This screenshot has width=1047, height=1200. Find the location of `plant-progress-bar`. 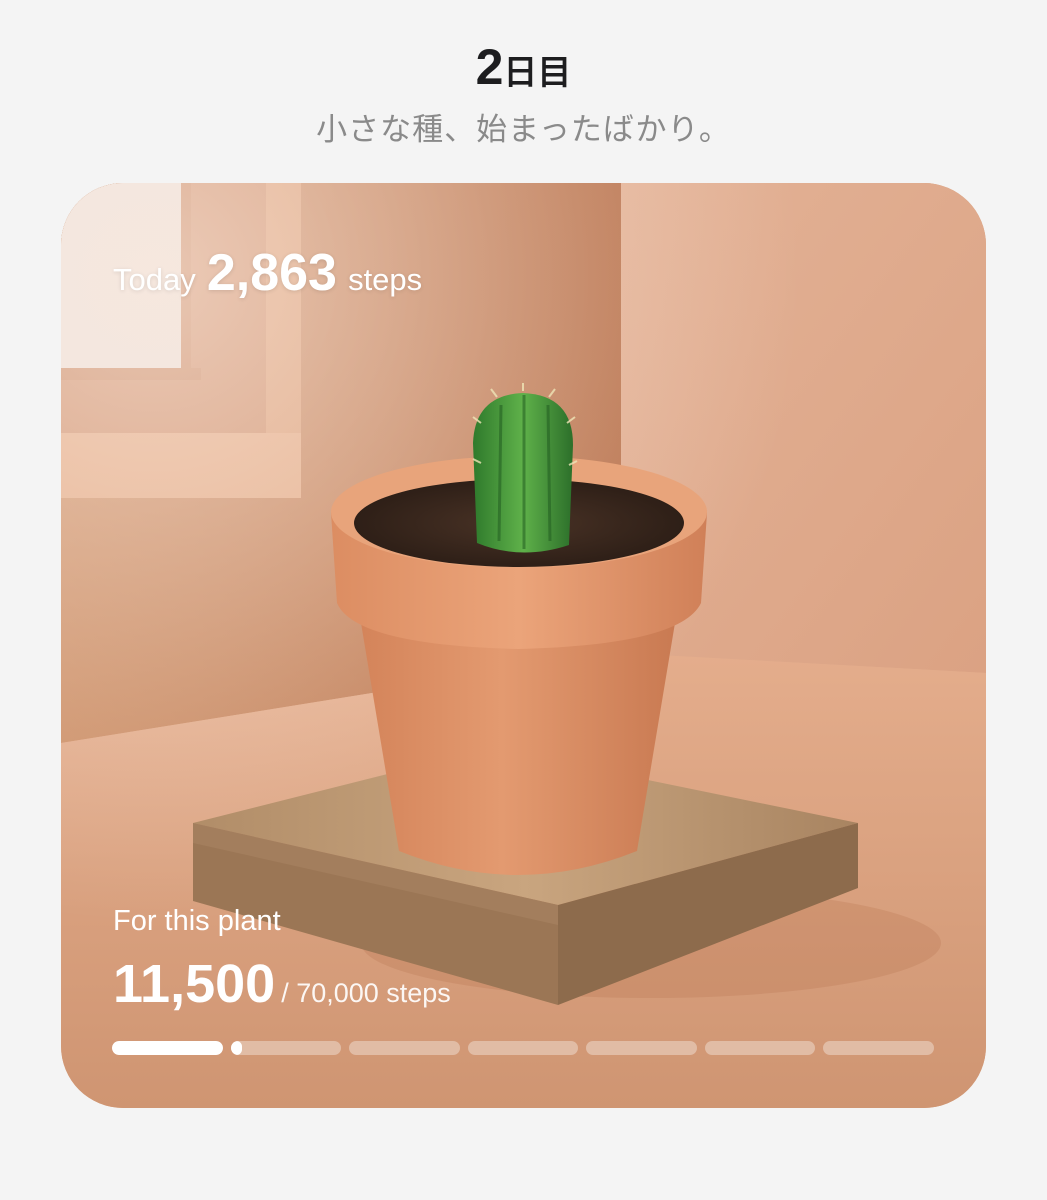

plant-progress-bar is located at coordinates (523, 1048).